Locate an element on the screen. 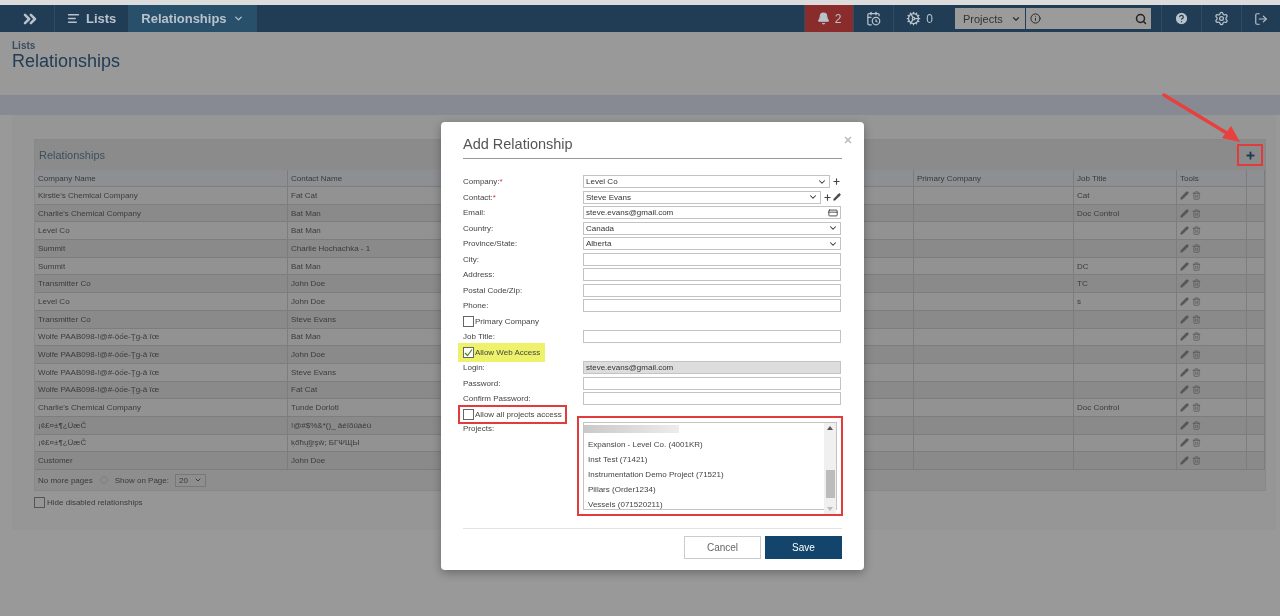 This screenshot has width=1280, height=616. cancel-button: Cancel is located at coordinates (722, 547).